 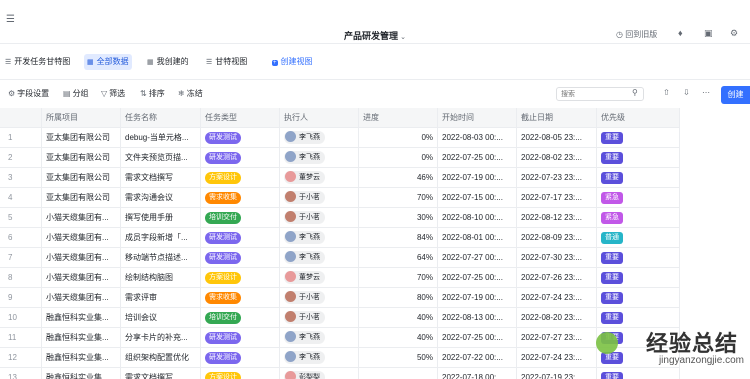 I want to click on cell-progress: 50%, so click(x=398, y=358).